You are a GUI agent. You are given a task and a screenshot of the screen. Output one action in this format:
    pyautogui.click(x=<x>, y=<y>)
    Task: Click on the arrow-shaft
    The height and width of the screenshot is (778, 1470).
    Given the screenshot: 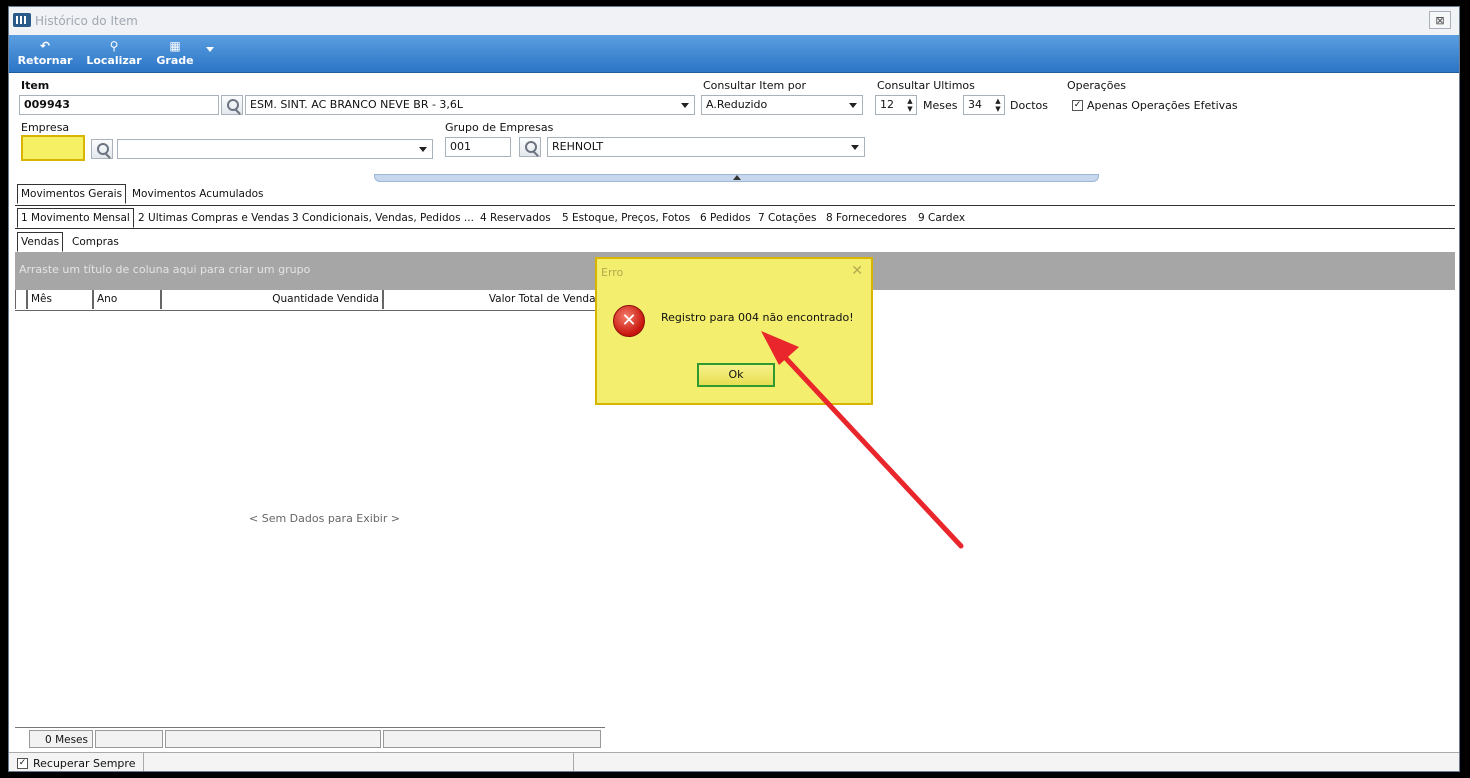 What is the action you would take?
    pyautogui.click(x=871, y=449)
    